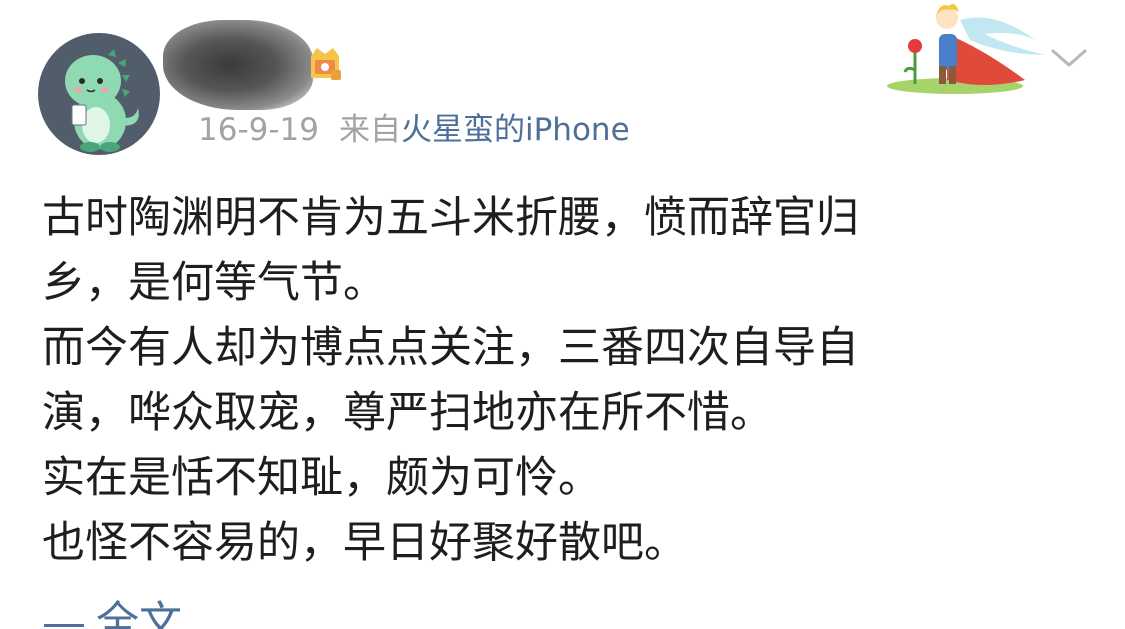 This screenshot has height=629, width=1125. I want to click on post-meta: 16-9-19 来自火星蛮的iPhone, so click(414, 130).